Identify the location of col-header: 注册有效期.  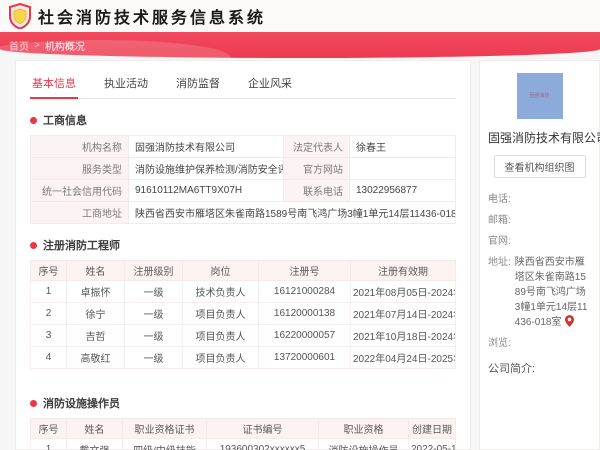
(403, 270).